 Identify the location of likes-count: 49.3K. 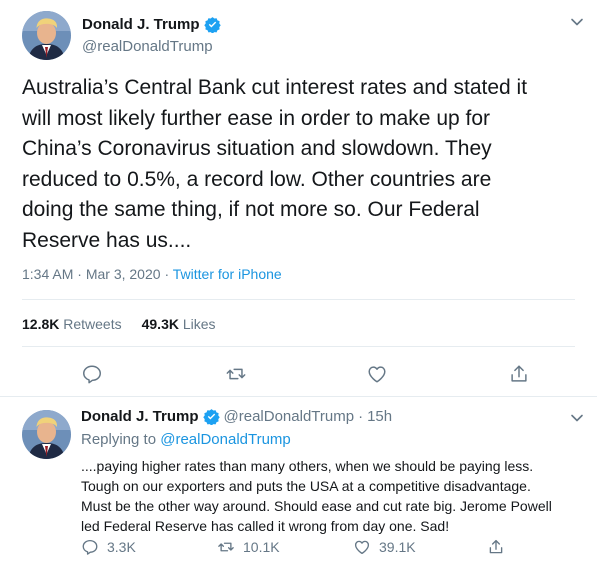
(160, 324).